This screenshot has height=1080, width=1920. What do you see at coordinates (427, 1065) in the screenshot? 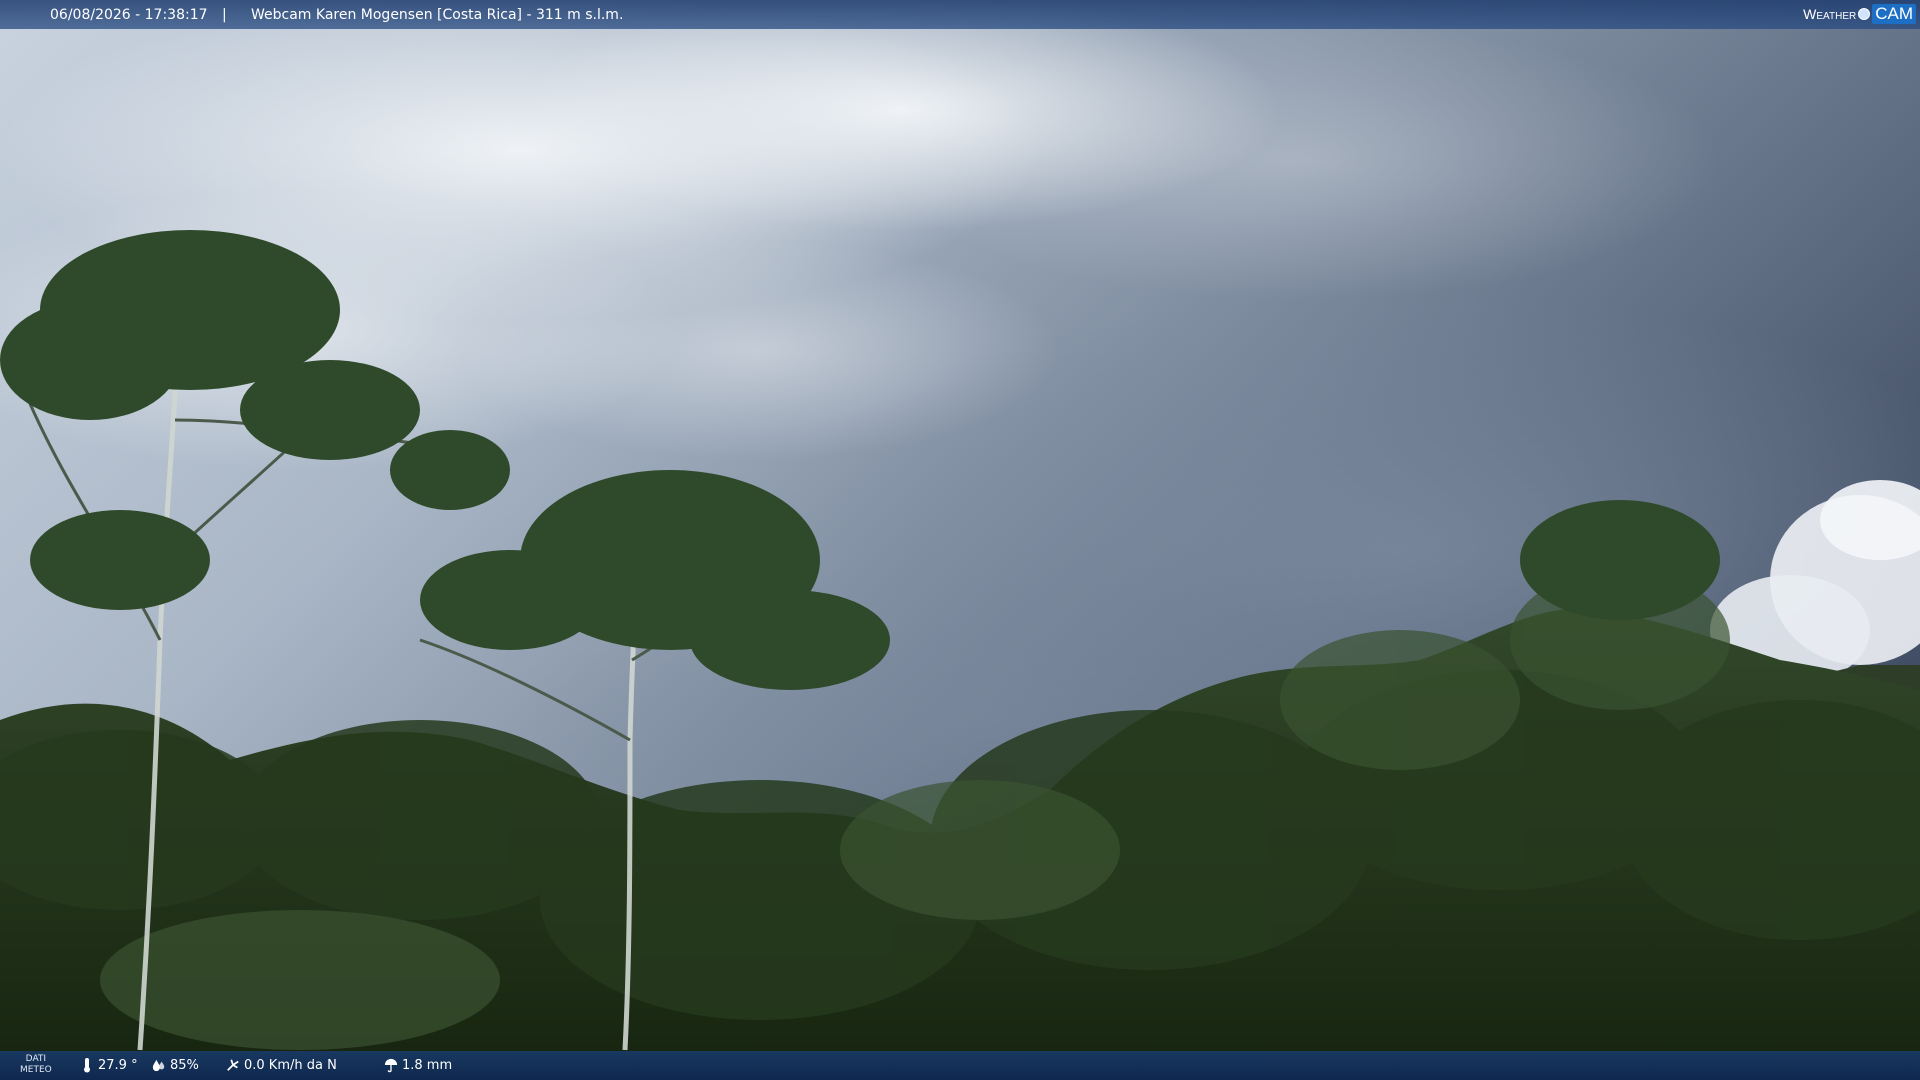
I see `rain-value: 1.8 mm` at bounding box center [427, 1065].